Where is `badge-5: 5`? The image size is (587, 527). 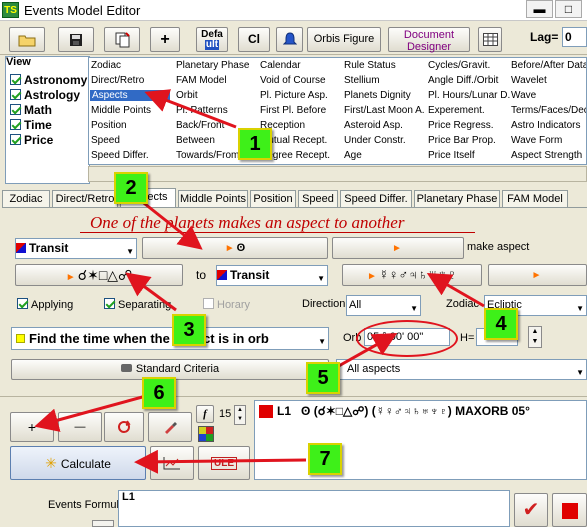 badge-5: 5 is located at coordinates (323, 378).